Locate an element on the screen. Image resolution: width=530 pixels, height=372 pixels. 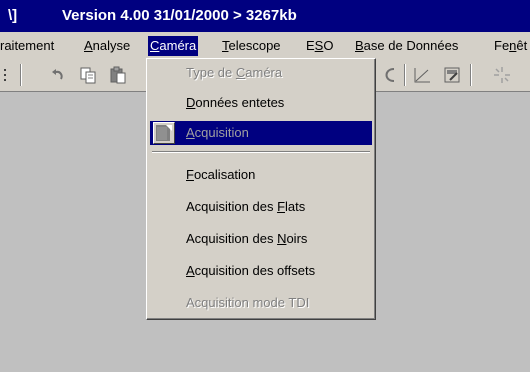
menu-fenetre: Fenêt is located at coordinates (510, 46).